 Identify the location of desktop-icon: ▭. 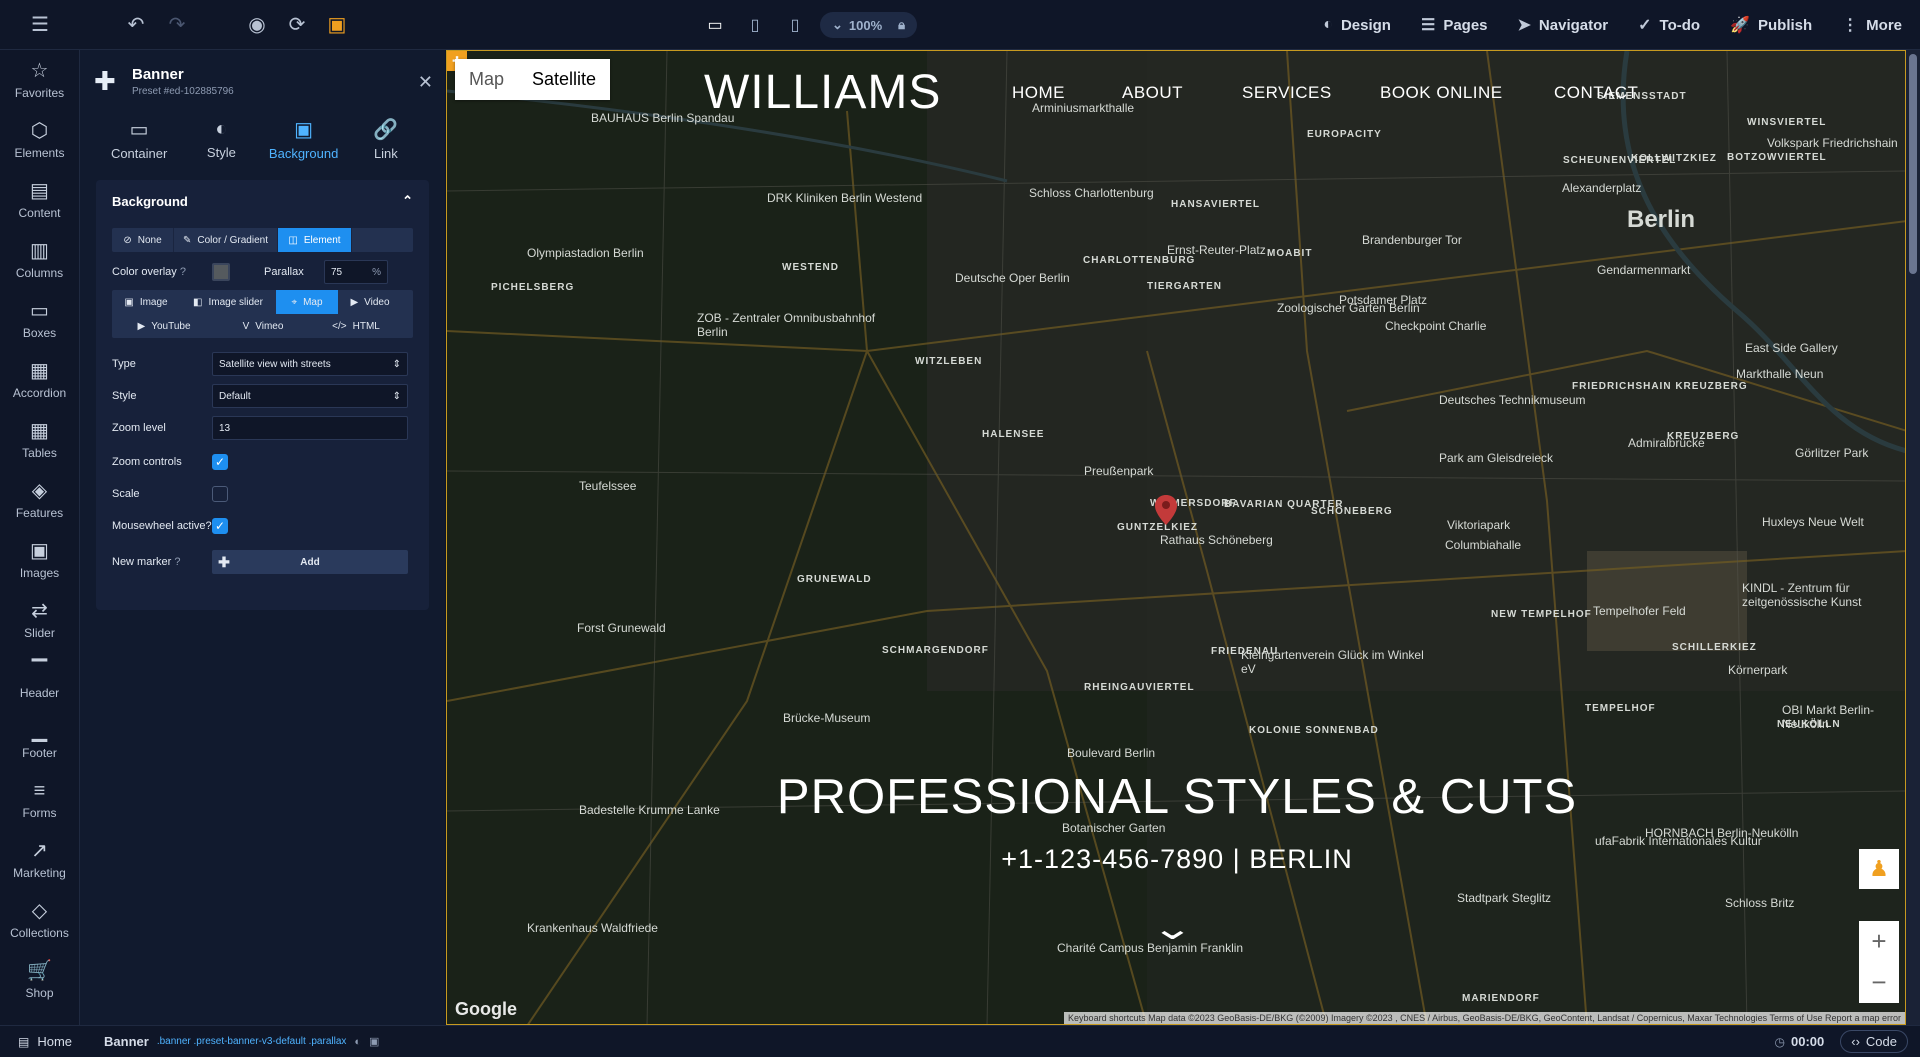
(715, 25).